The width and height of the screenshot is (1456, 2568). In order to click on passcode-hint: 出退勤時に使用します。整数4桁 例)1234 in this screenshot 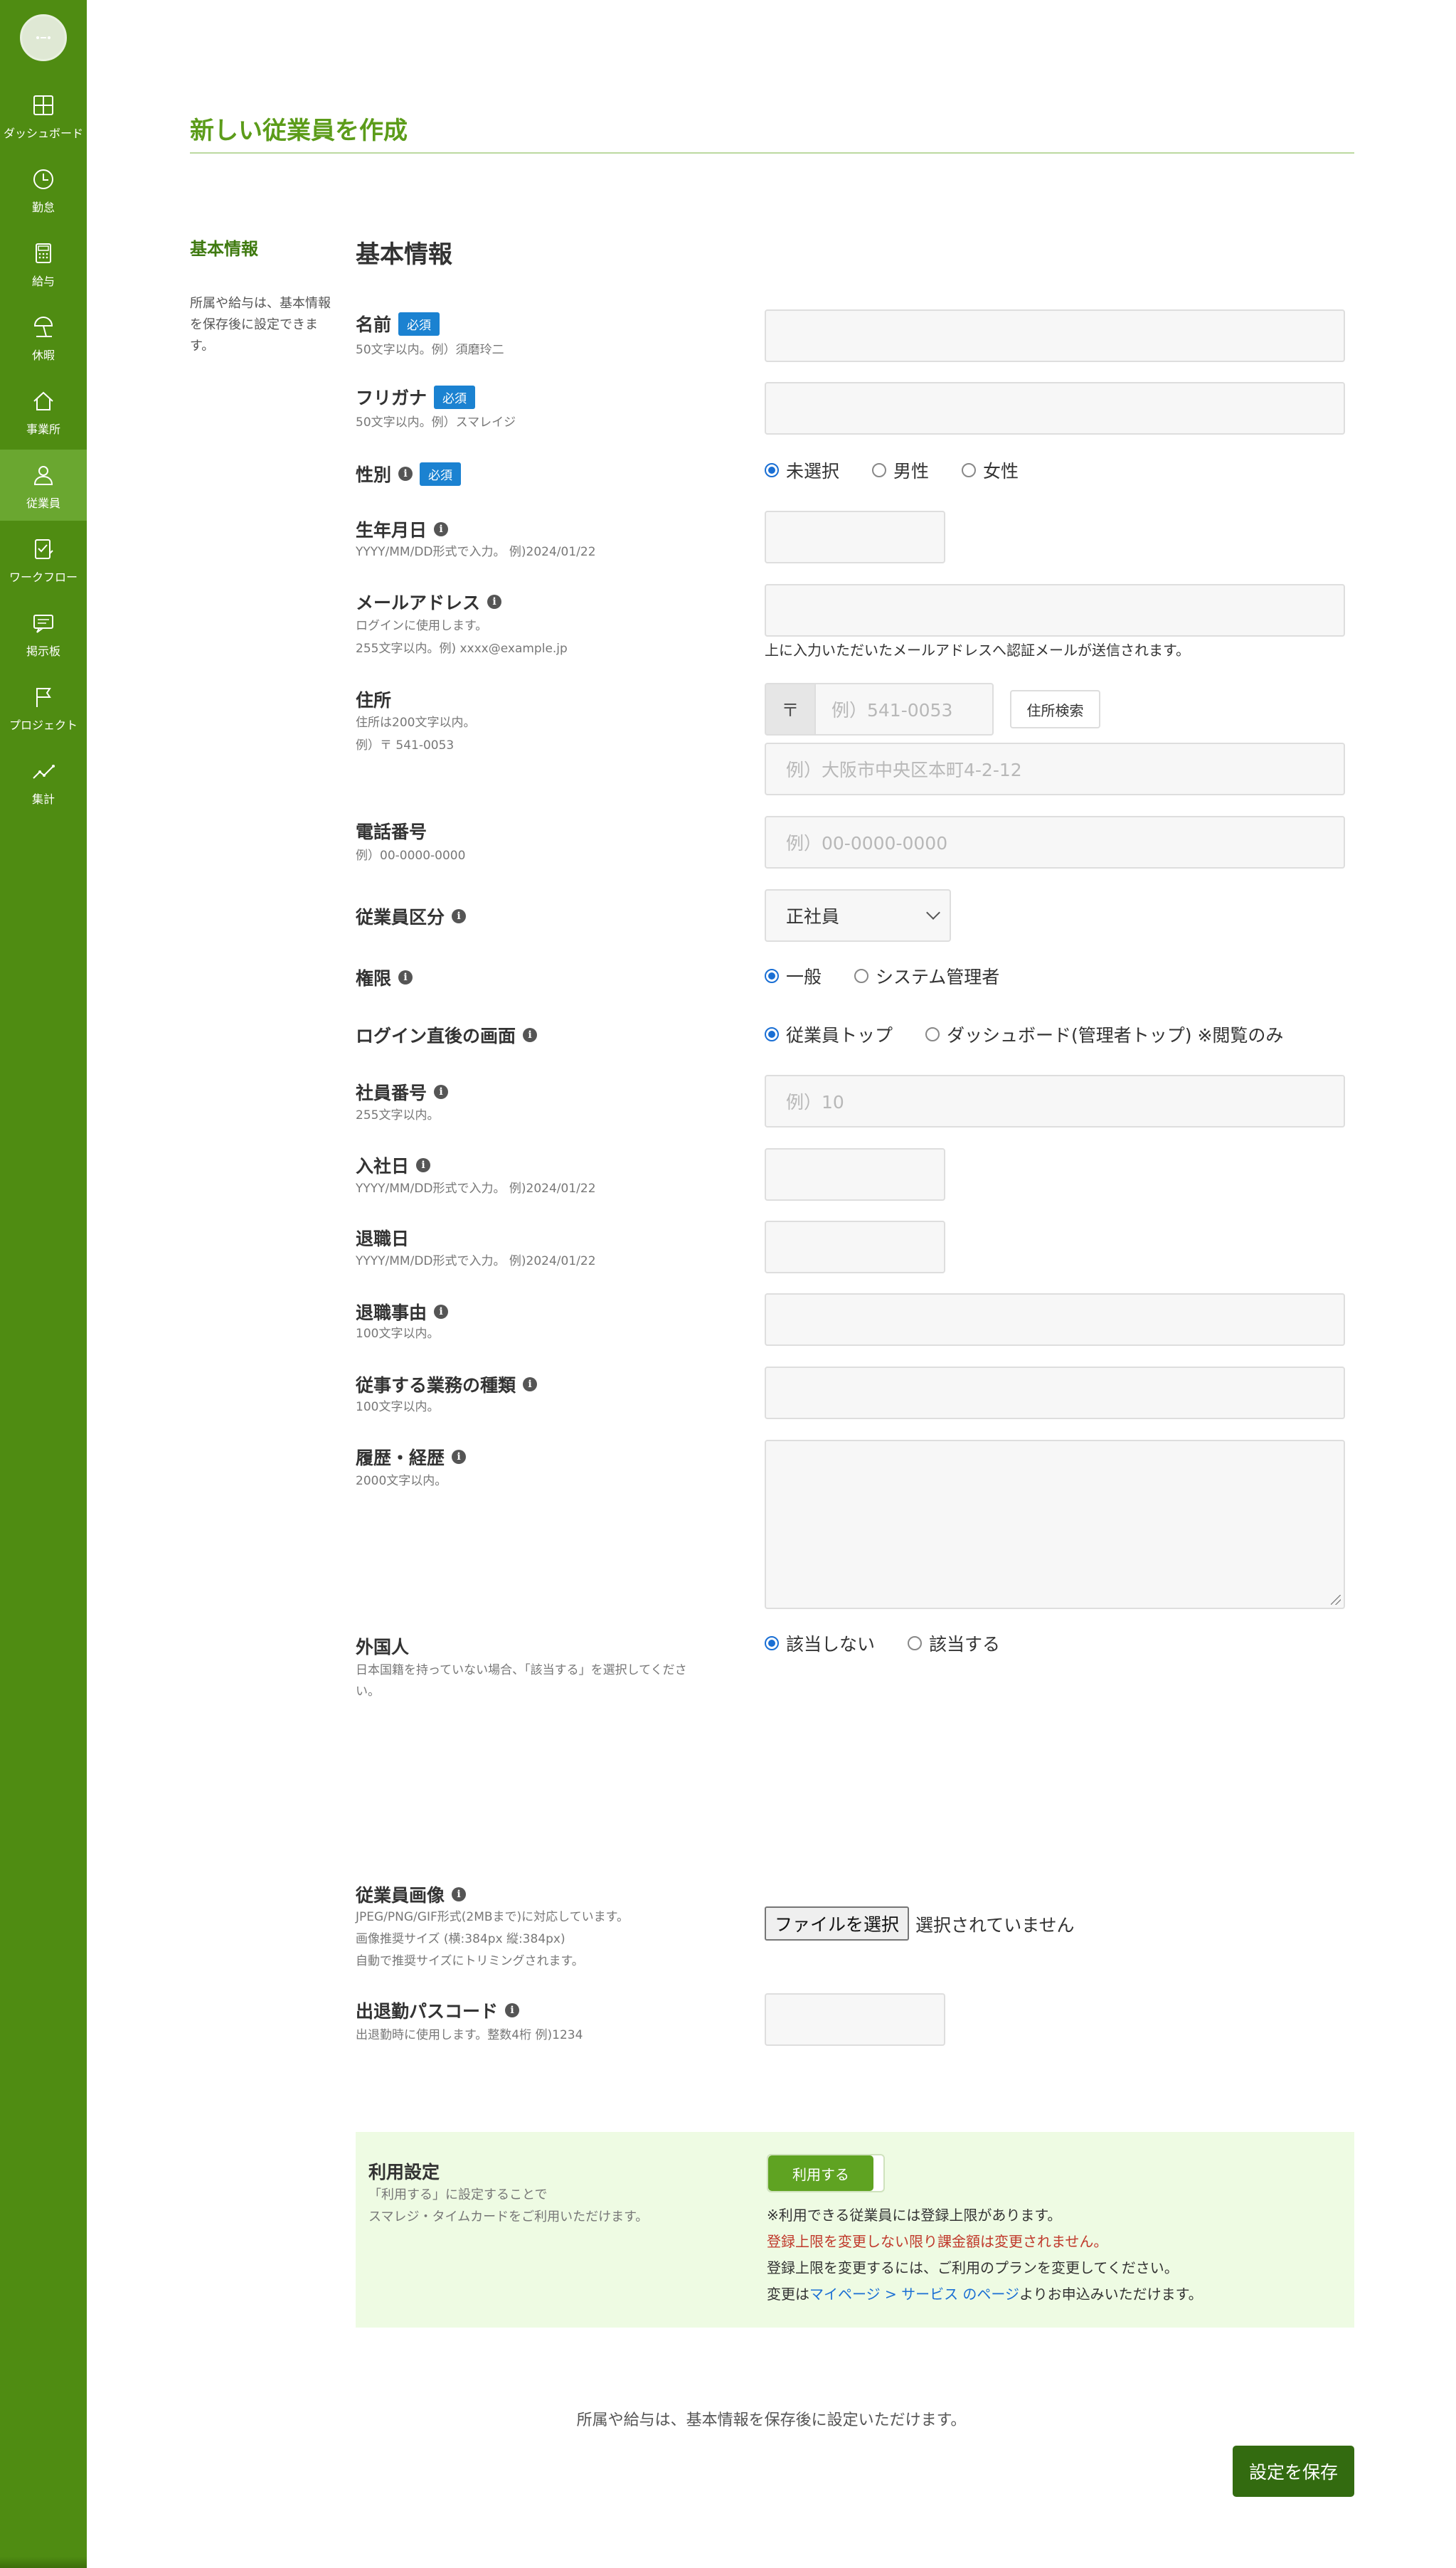, I will do `click(469, 2035)`.